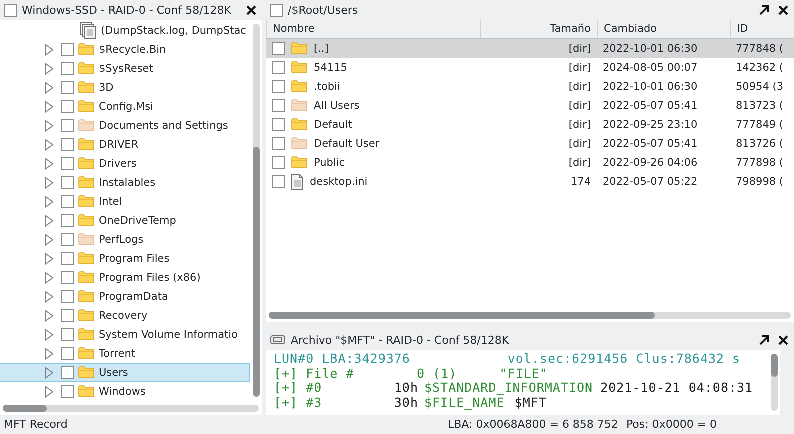 The height and width of the screenshot is (434, 794). What do you see at coordinates (125, 372) in the screenshot?
I see `tree-item: Users` at bounding box center [125, 372].